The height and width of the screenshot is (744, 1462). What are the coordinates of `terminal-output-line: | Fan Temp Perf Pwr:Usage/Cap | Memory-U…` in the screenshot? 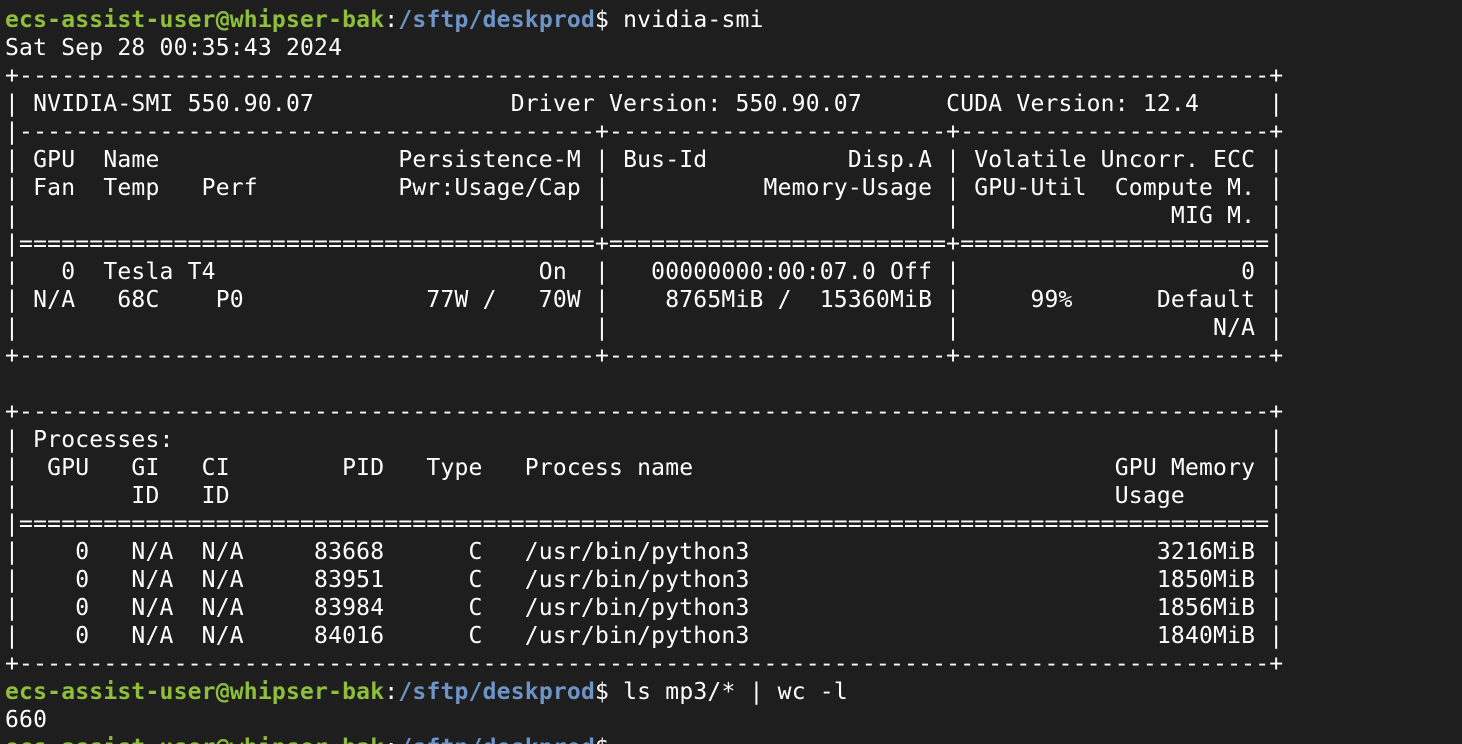 It's located at (644, 188).